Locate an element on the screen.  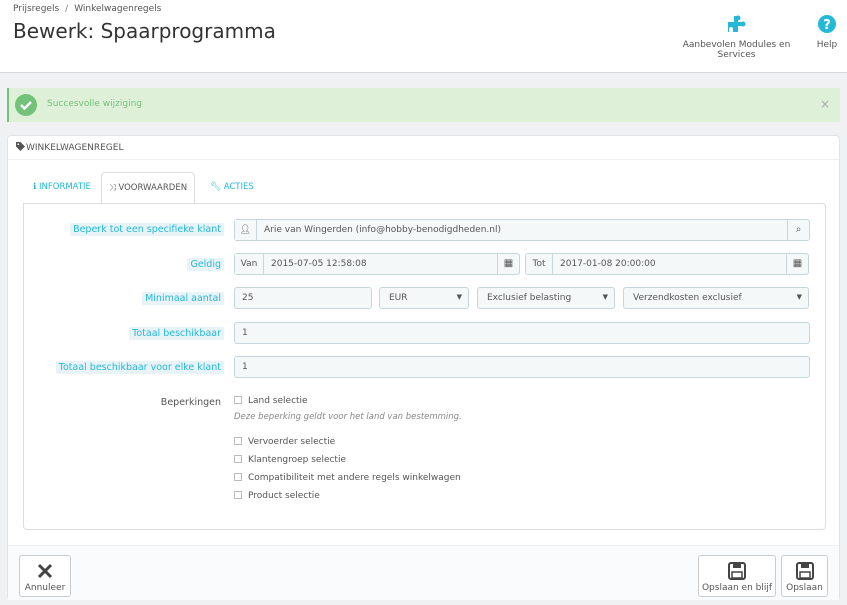
user-icon: 👤︎ is located at coordinates (246, 230).